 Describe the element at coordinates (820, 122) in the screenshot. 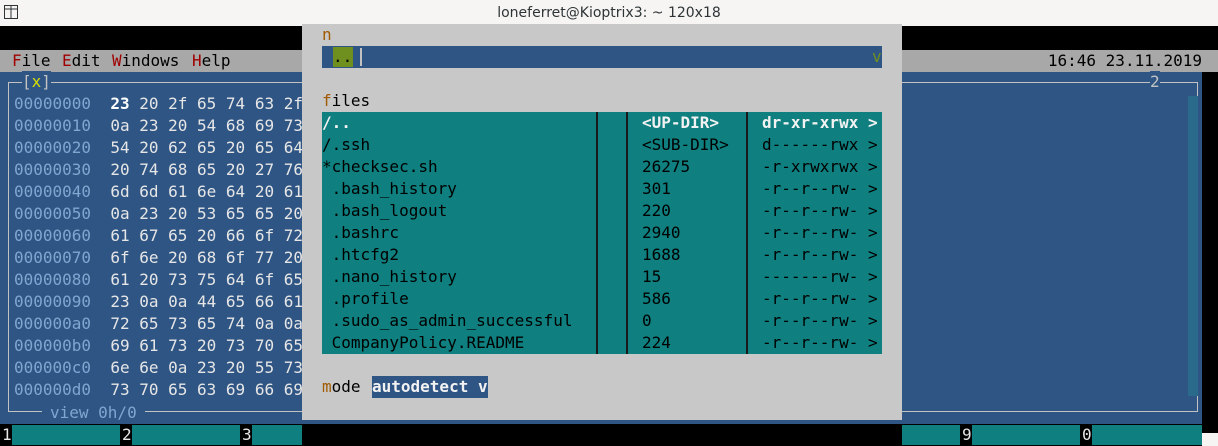

I see `file-permissions: dr-xr-xrwx >` at that location.